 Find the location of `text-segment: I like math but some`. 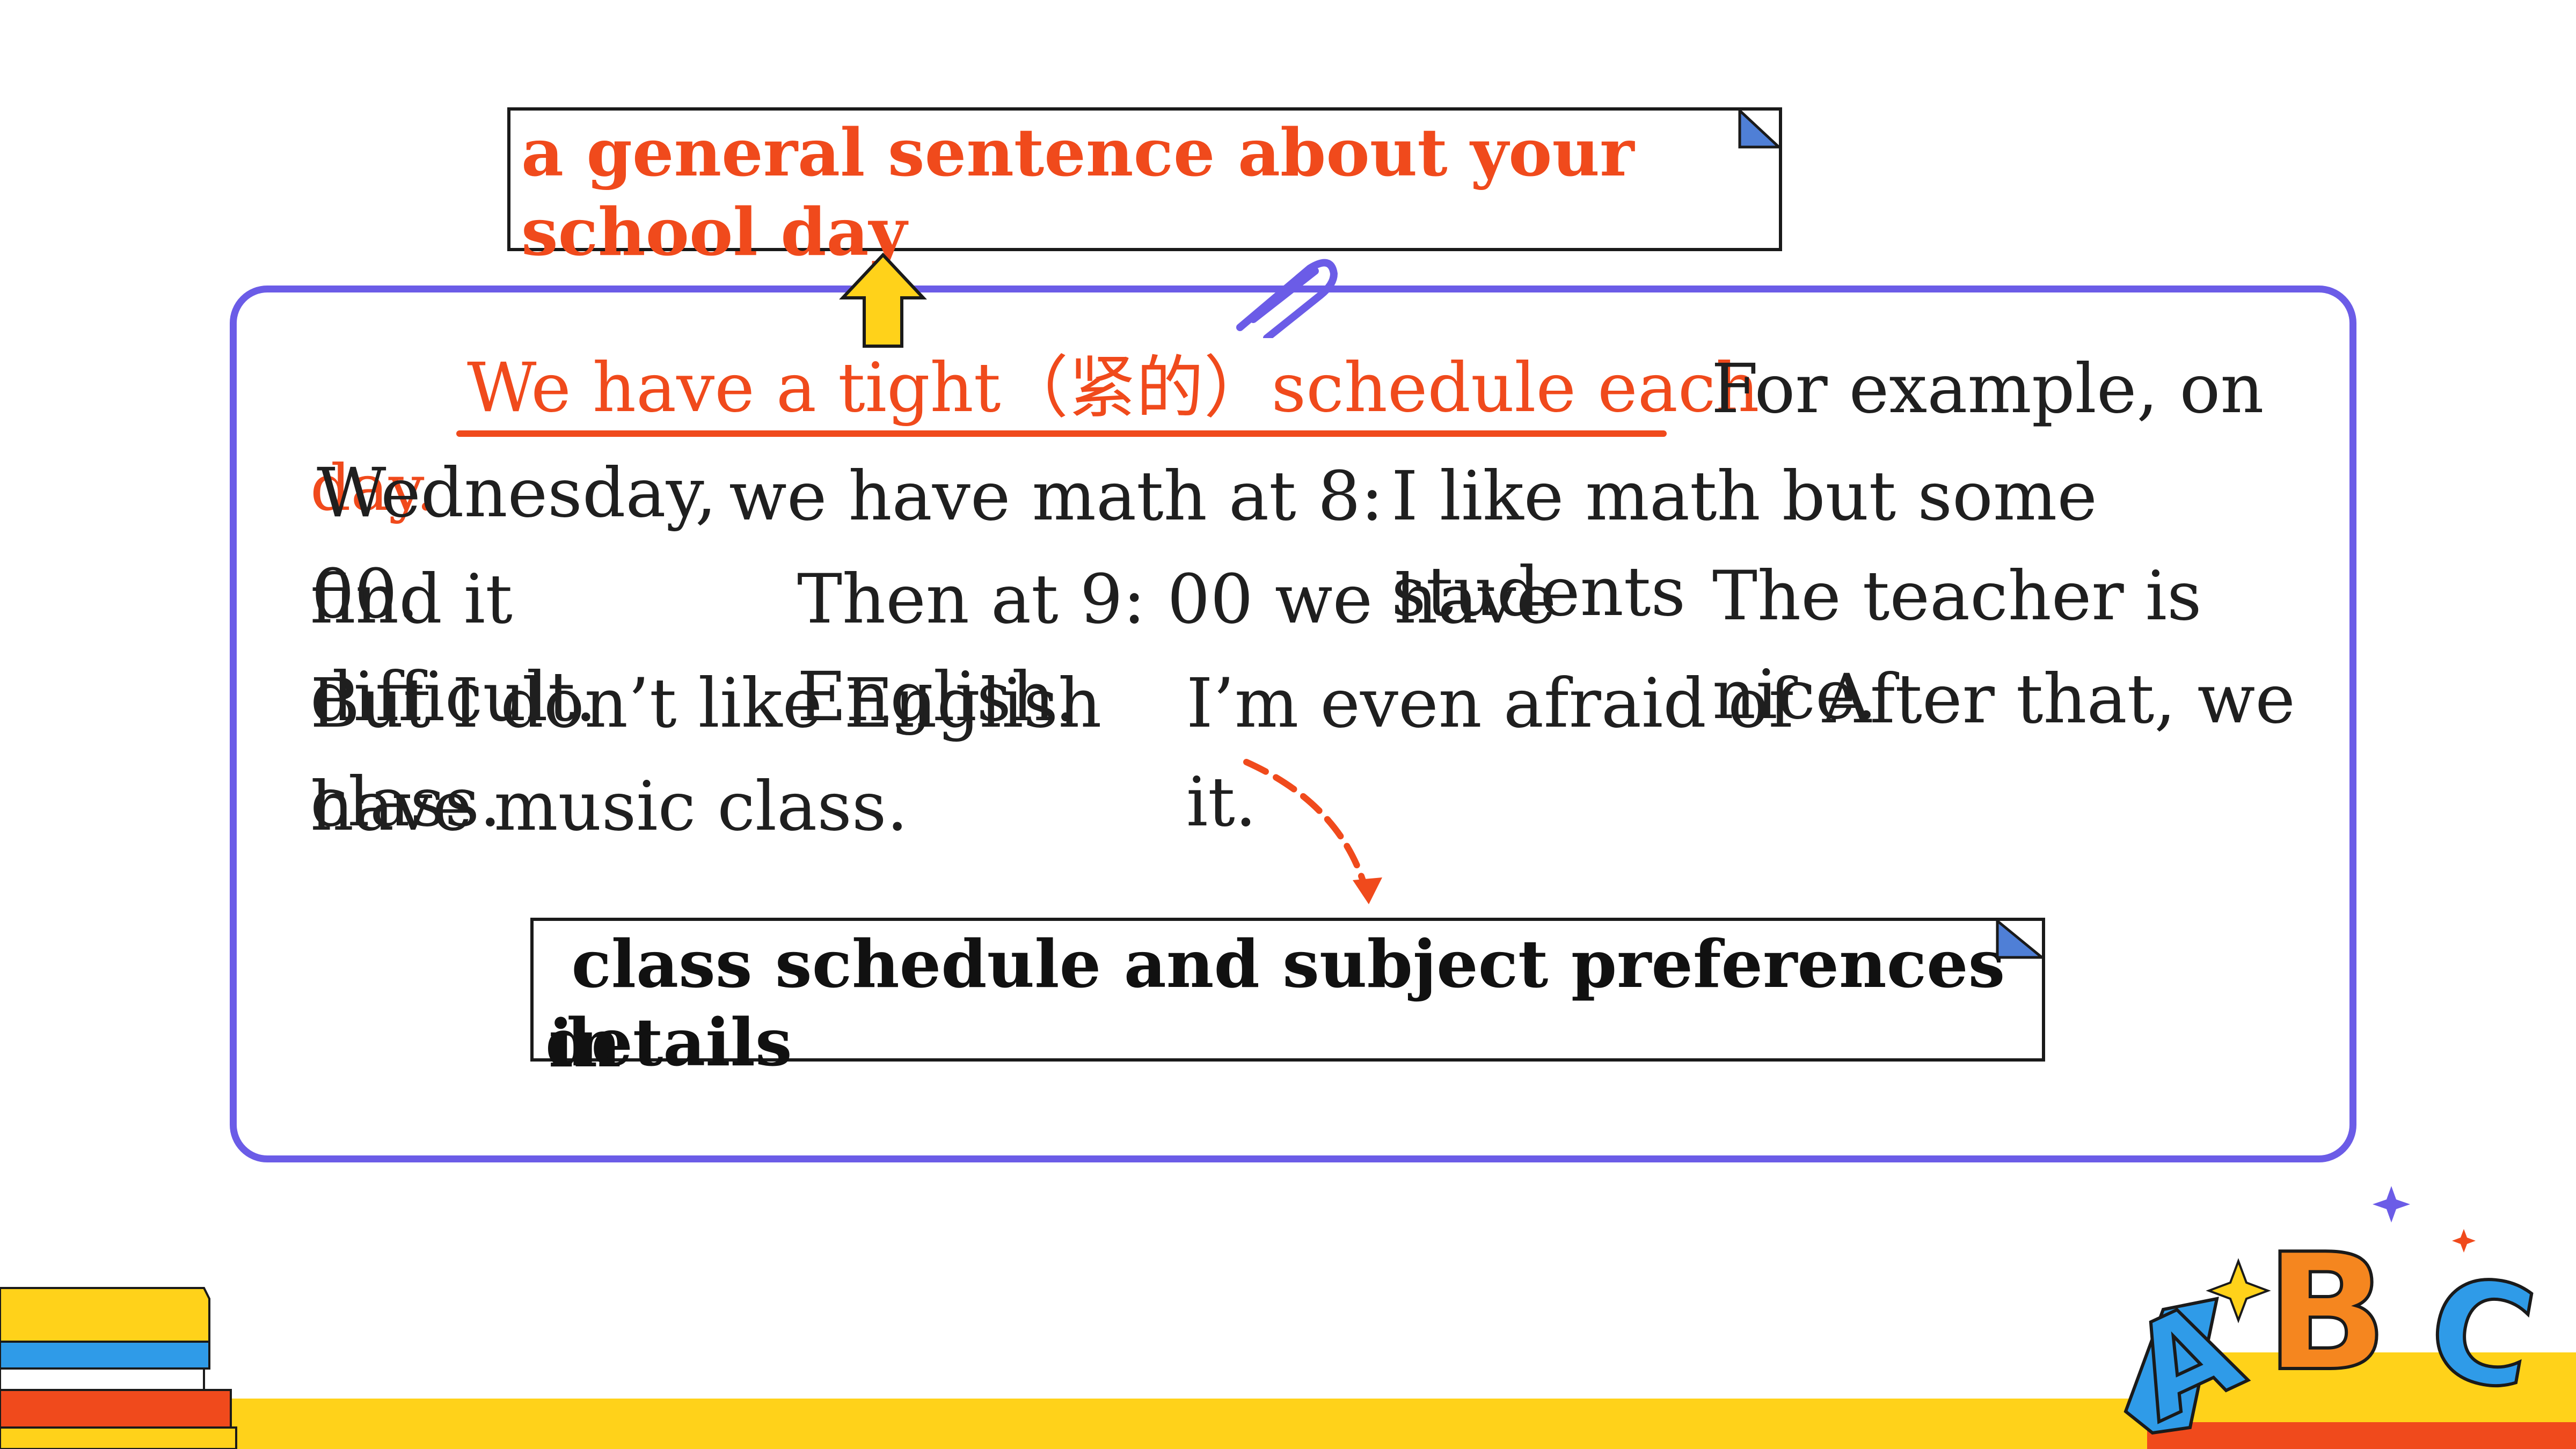

text-segment: I like math but some is located at coordinates (1744, 496).